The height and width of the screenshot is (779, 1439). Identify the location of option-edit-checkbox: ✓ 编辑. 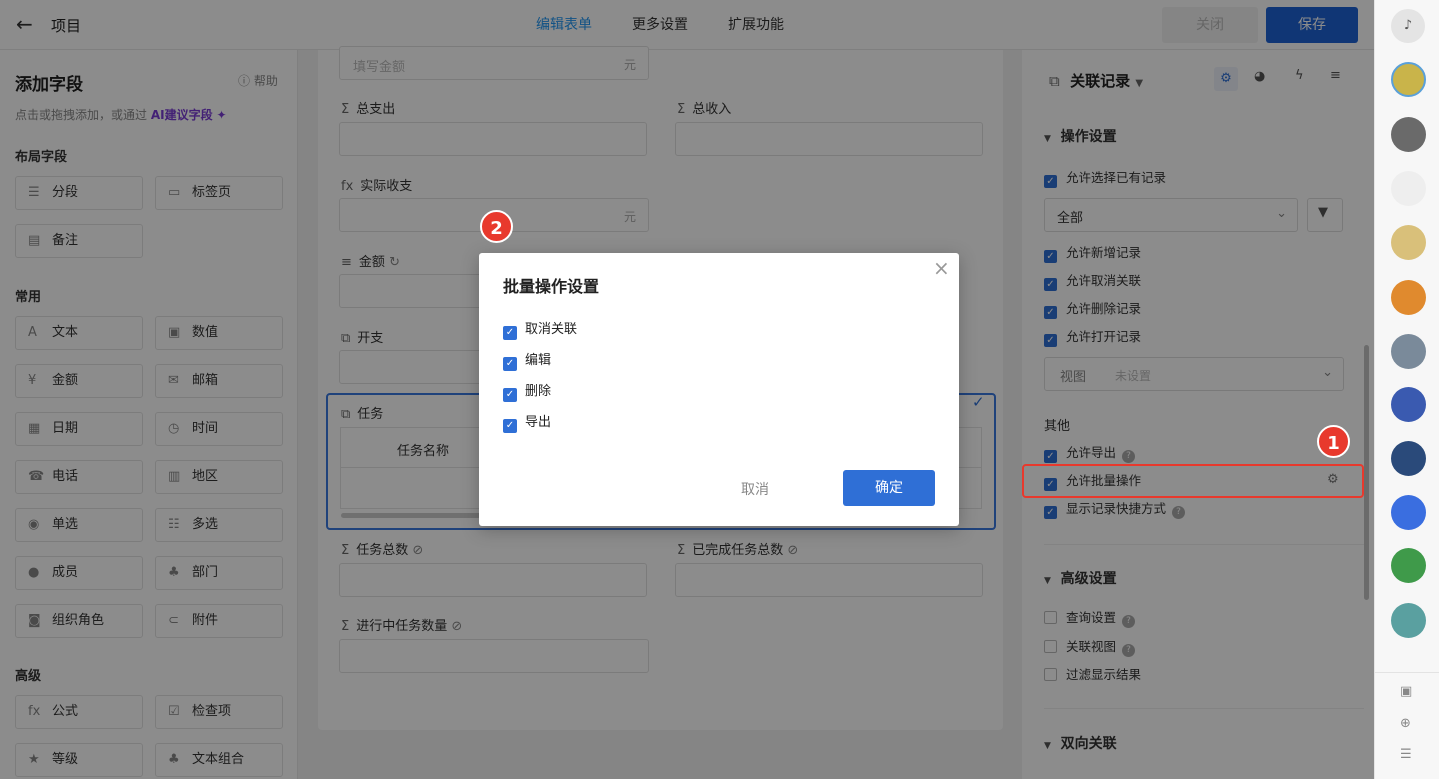
(527, 360).